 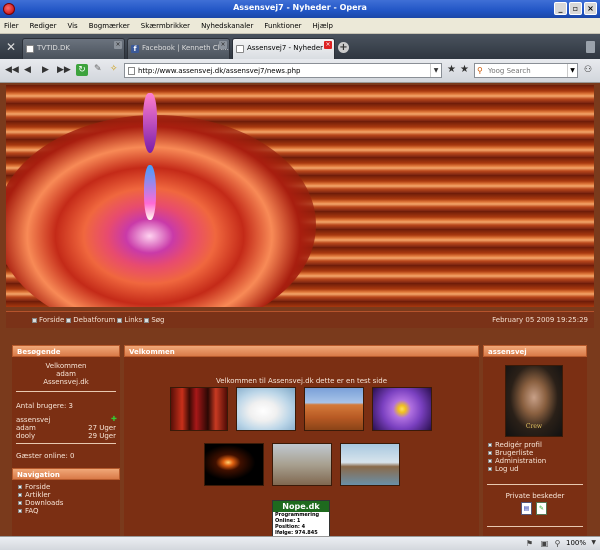 What do you see at coordinates (560, 8) in the screenshot?
I see `minimize-button: _` at bounding box center [560, 8].